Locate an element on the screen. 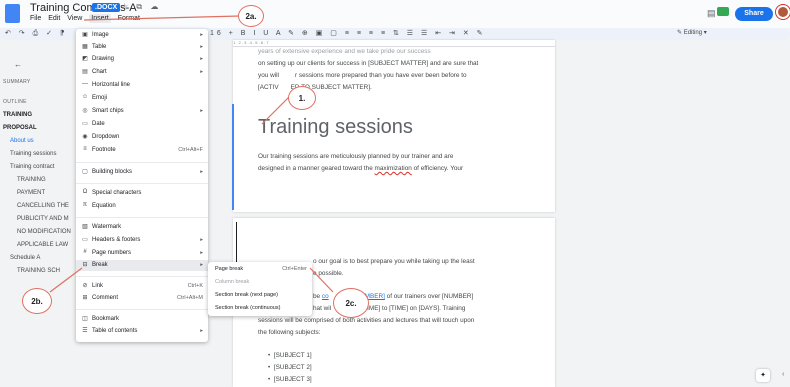 Image resolution: width=790 pixels, height=387 pixels. callout-1: 1. is located at coordinates (302, 98).